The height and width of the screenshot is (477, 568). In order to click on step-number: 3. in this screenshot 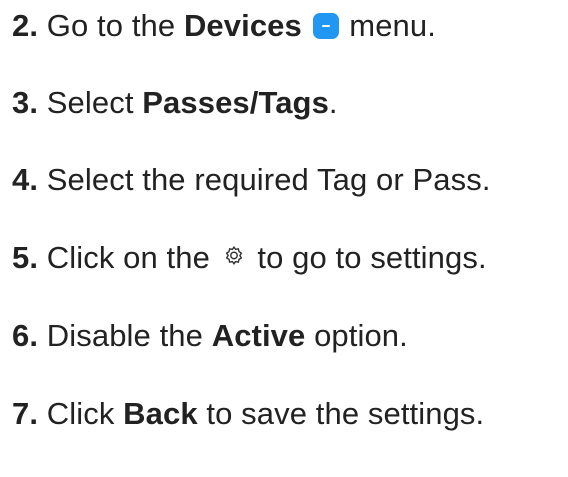, I will do `click(25, 102)`.